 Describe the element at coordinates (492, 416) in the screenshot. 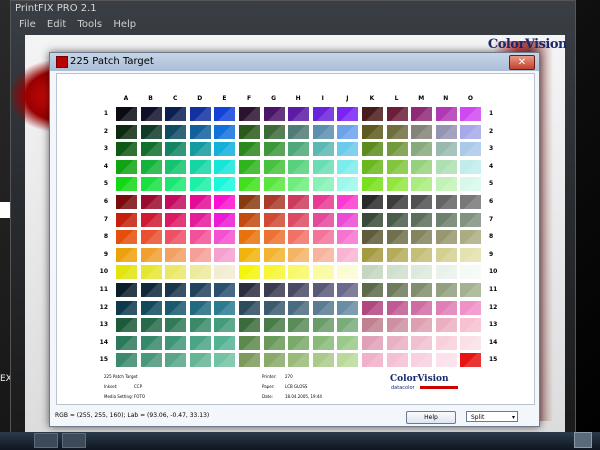

I see `view-mode-select: Split ▾` at that location.